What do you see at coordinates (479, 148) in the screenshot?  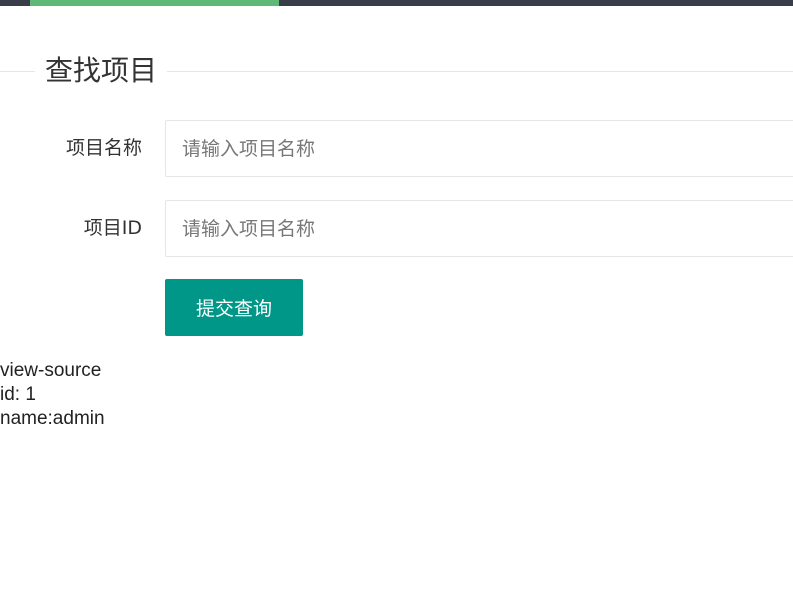 I see `project-name-input` at bounding box center [479, 148].